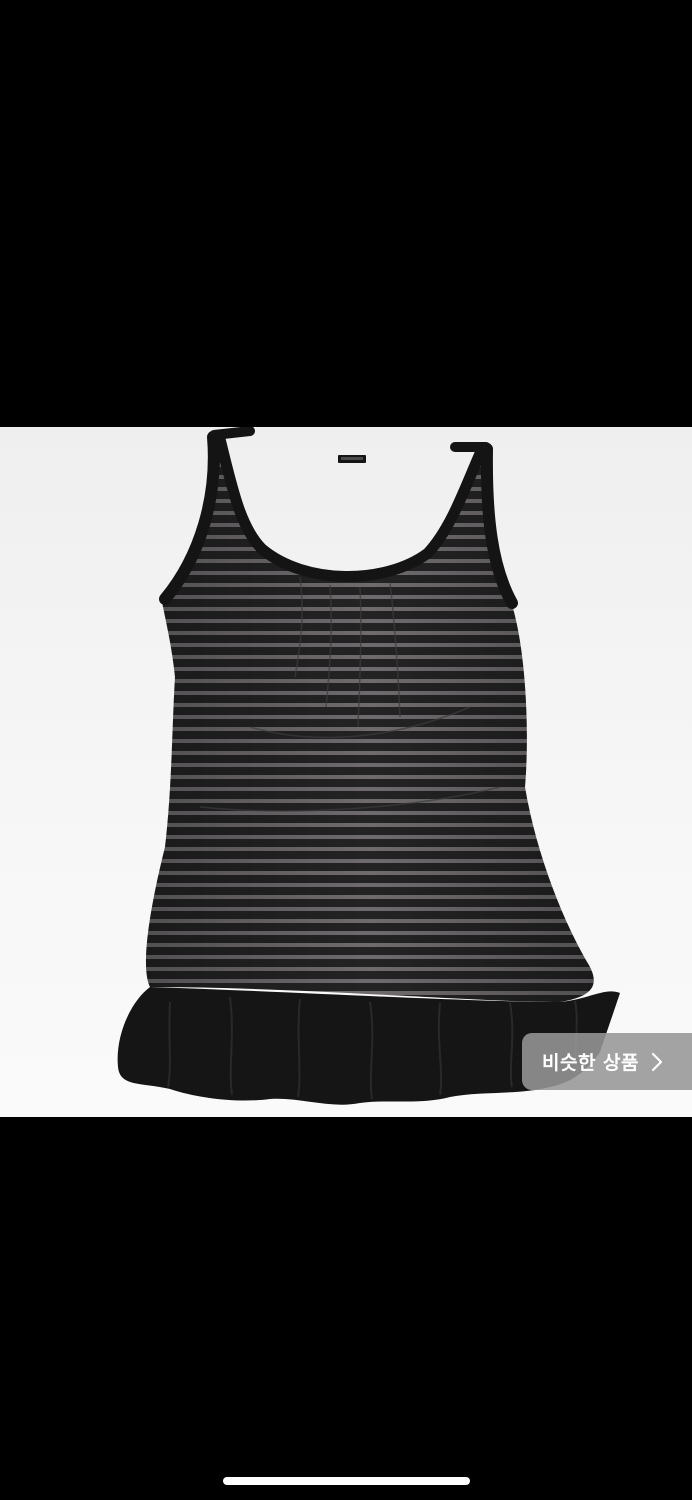 The width and height of the screenshot is (692, 1500). I want to click on home-indicator, so click(346, 1481).